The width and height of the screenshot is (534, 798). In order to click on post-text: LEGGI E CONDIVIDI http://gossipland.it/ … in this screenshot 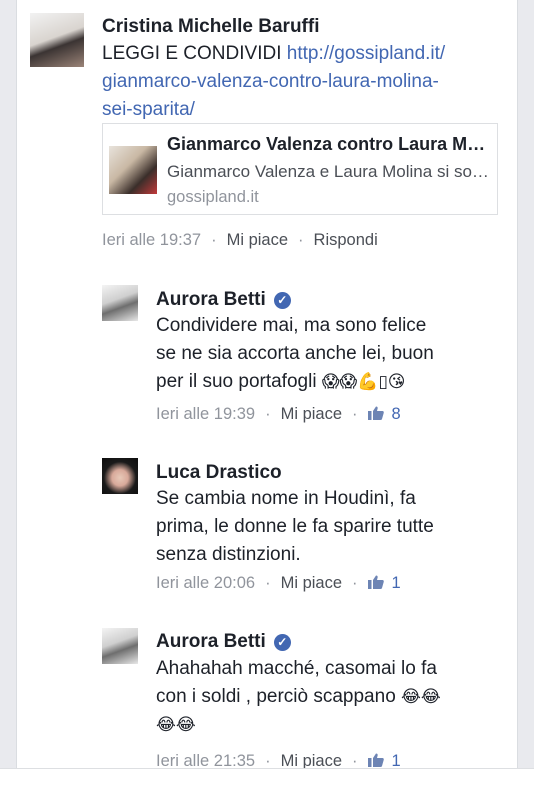, I will do `click(302, 82)`.